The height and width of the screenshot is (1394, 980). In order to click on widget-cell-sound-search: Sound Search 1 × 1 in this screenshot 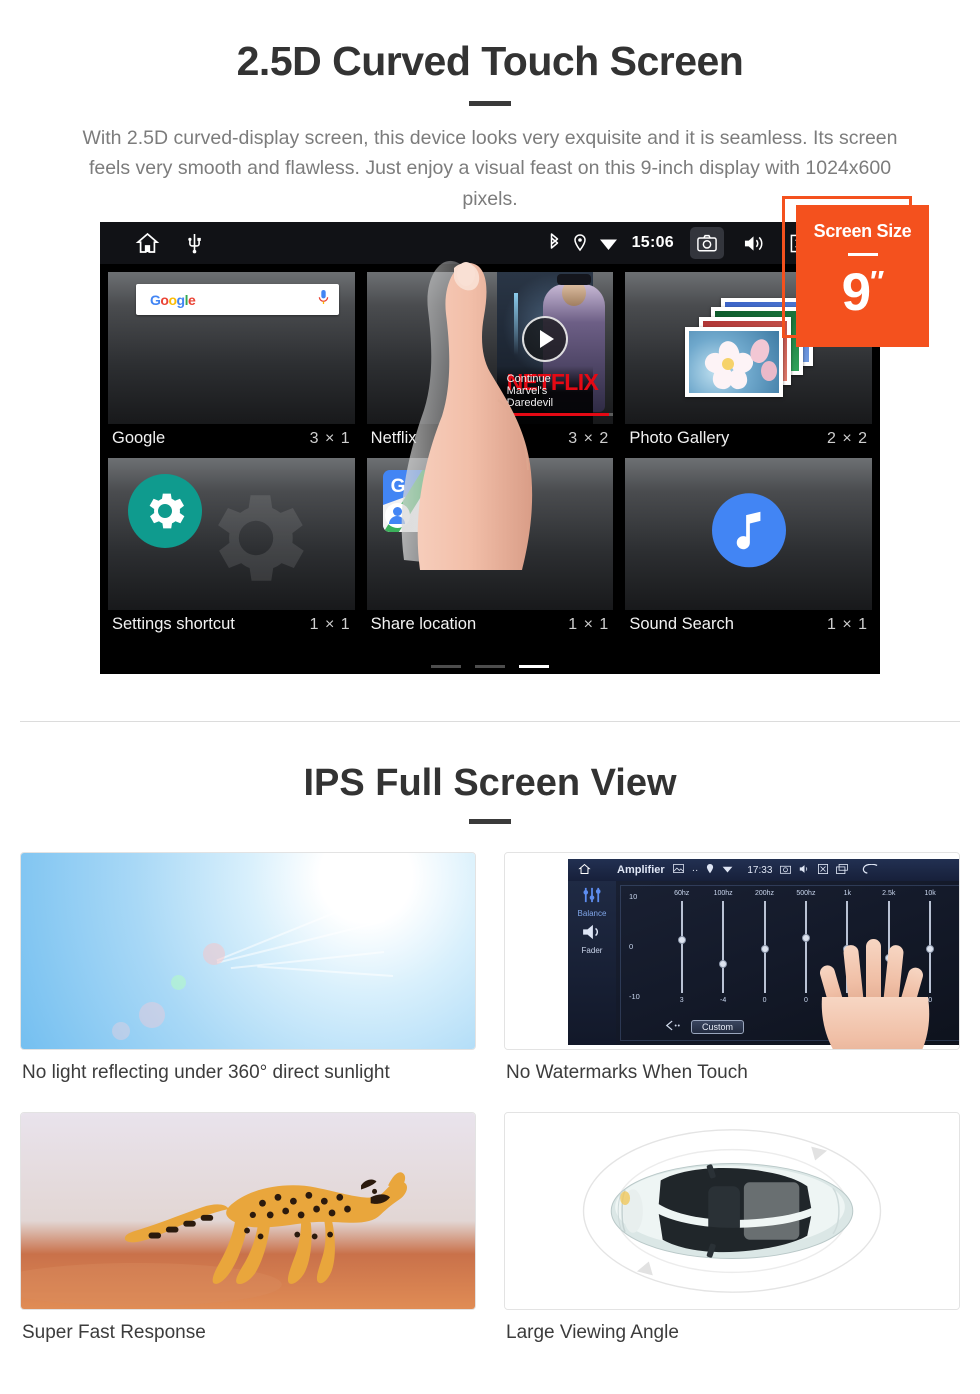, I will do `click(748, 548)`.